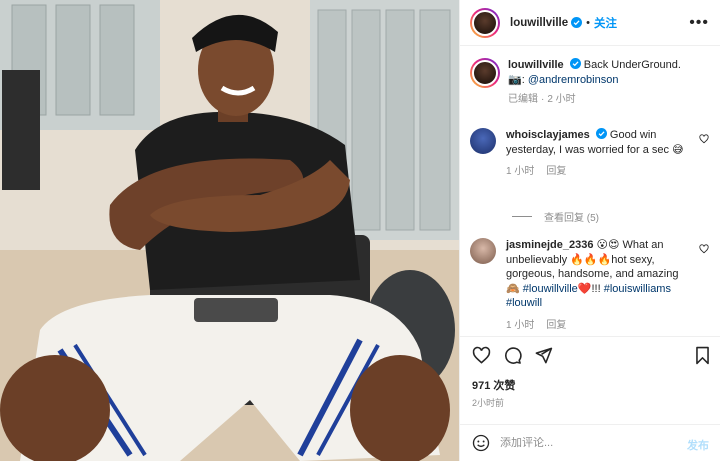 Image resolution: width=720 pixels, height=461 pixels. What do you see at coordinates (605, 23) in the screenshot?
I see `follow-button: 关注` at bounding box center [605, 23].